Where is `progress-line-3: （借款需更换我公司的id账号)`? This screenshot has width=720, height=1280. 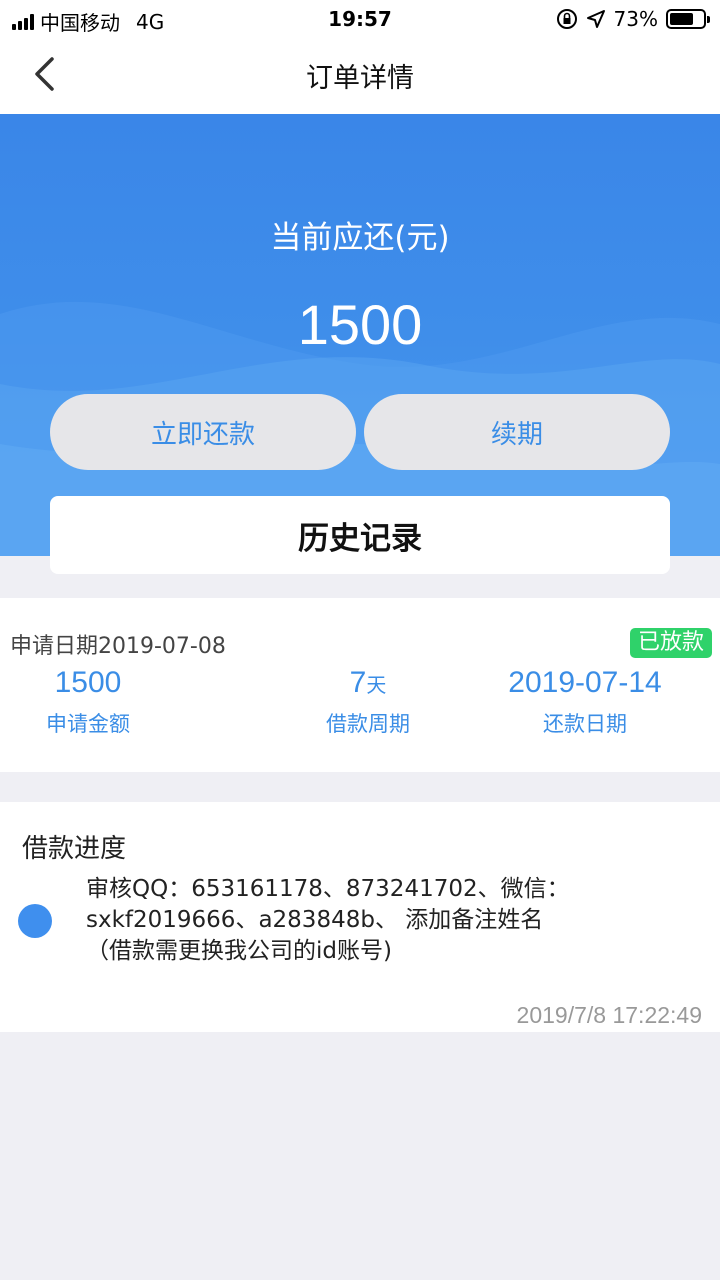
progress-line-3: （借款需更换我公司的id账号) is located at coordinates (239, 951).